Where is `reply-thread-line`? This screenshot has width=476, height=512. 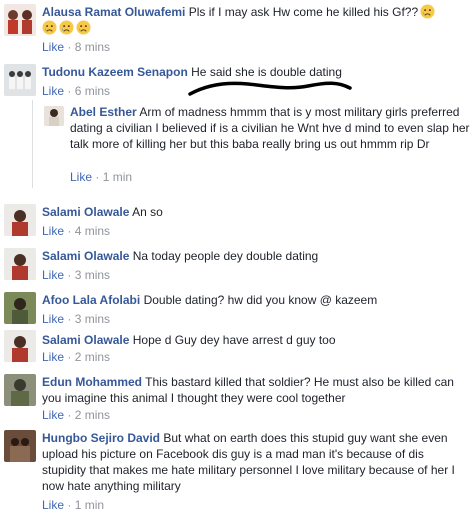
reply-thread-line is located at coordinates (32, 144).